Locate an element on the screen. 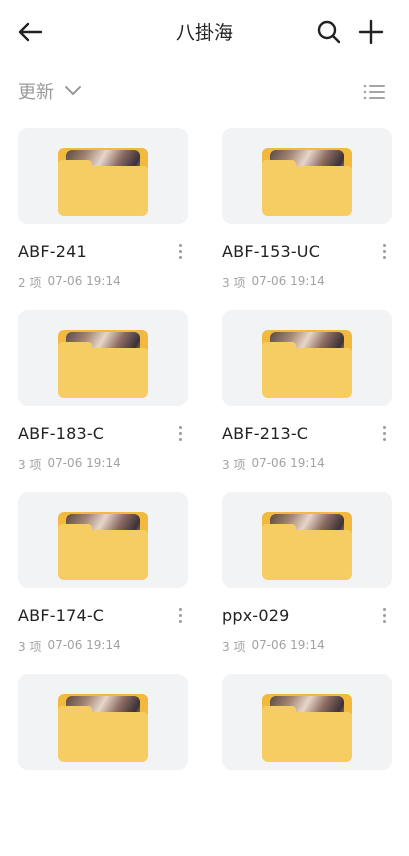 This screenshot has width=409, height=856. folder-item: ABF-153-UC 3 项 07-06 19:14 is located at coordinates (307, 219).